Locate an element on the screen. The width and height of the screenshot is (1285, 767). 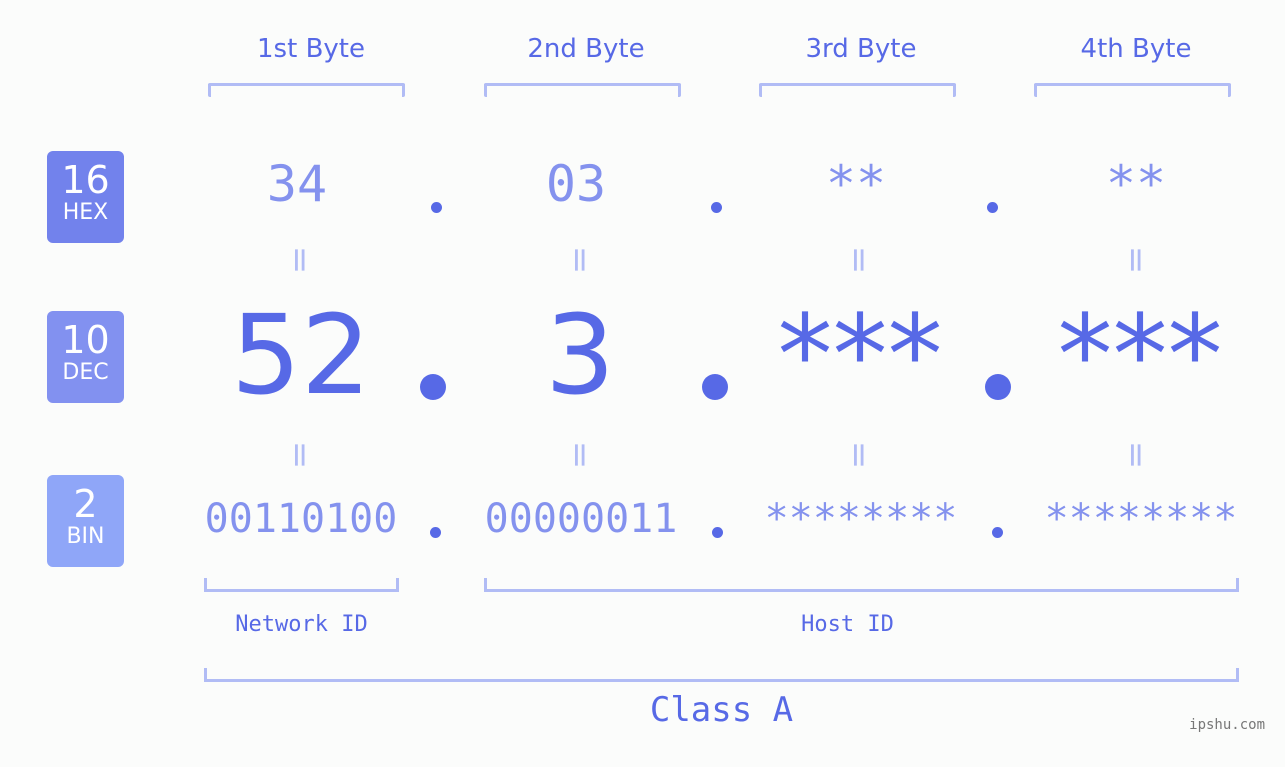
class-label: Class A is located at coordinates (721, 710).